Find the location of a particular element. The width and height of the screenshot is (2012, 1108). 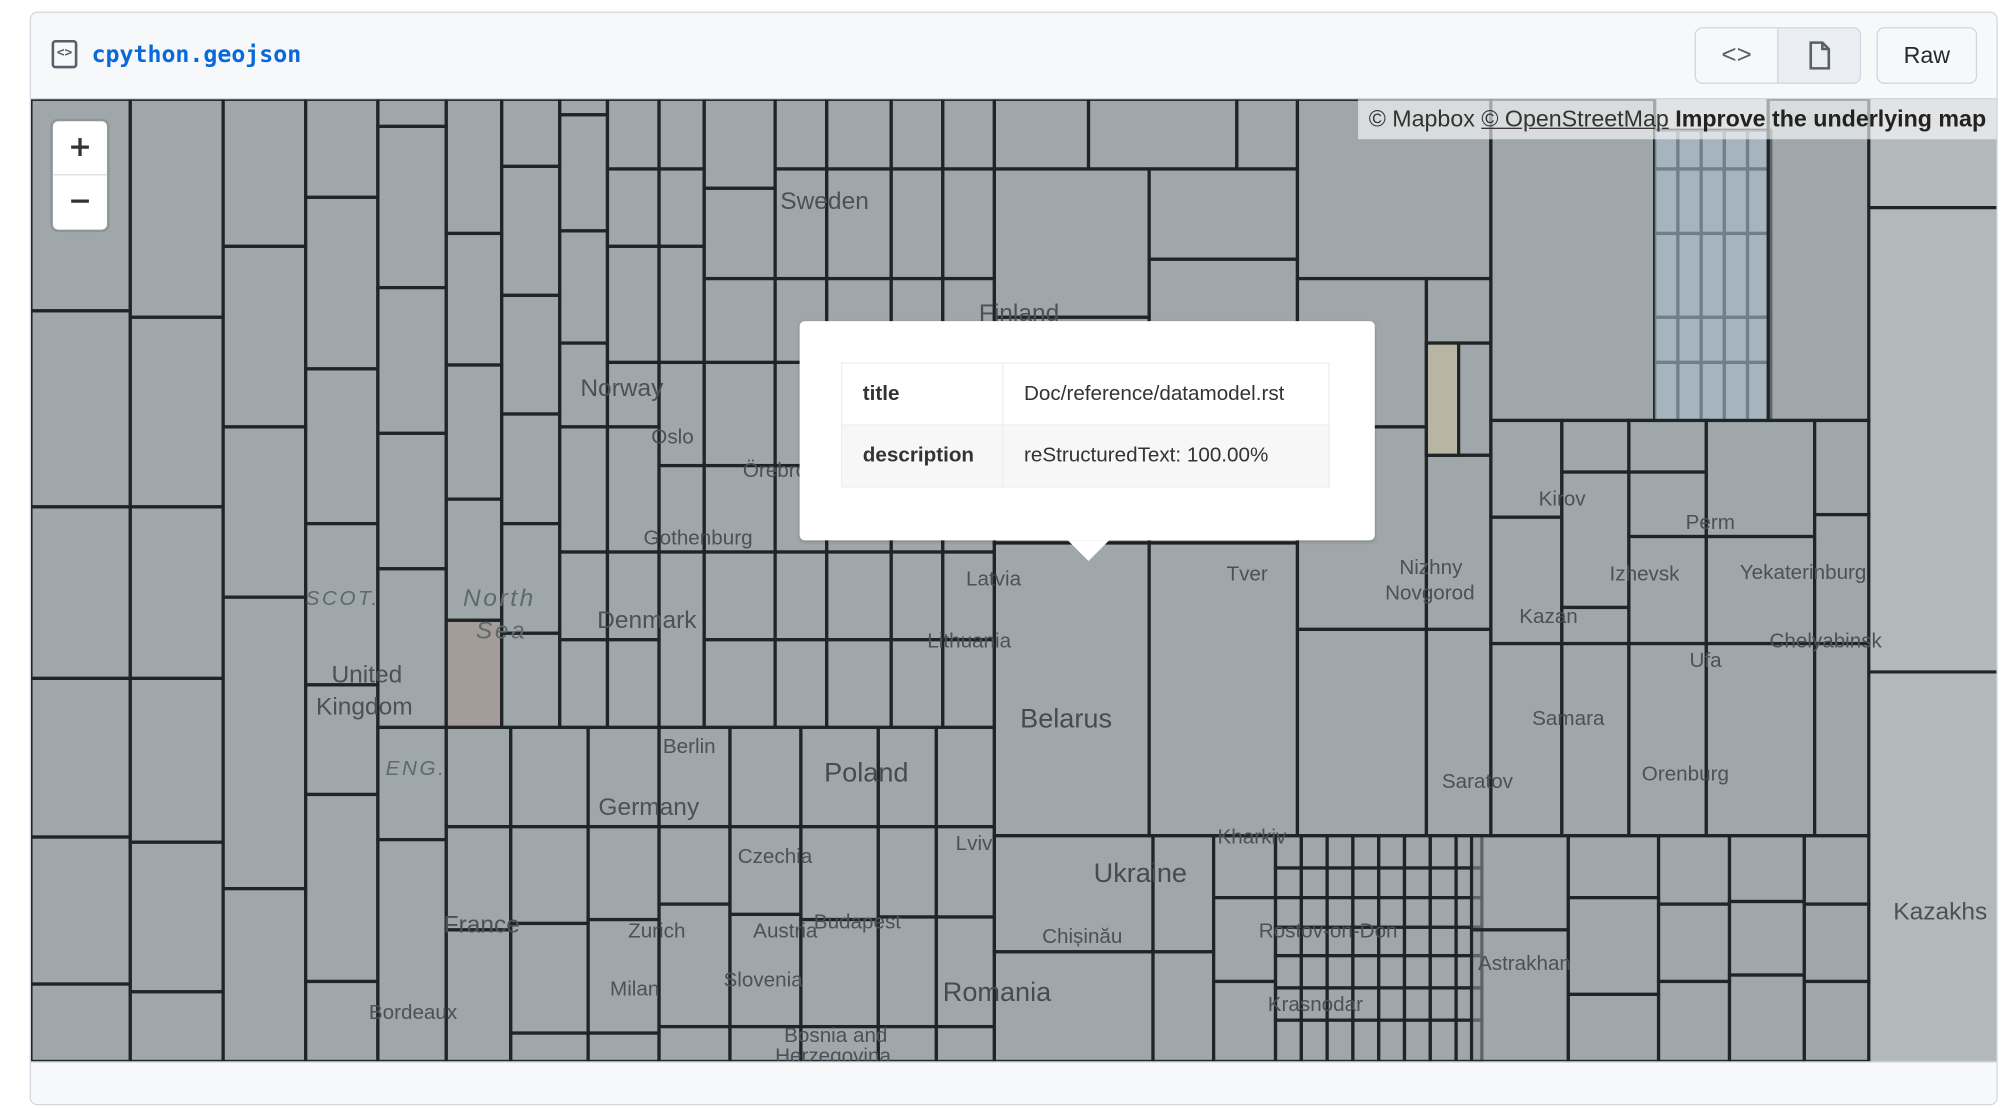

improve-map-link: Improve the underlying map is located at coordinates (1830, 119).